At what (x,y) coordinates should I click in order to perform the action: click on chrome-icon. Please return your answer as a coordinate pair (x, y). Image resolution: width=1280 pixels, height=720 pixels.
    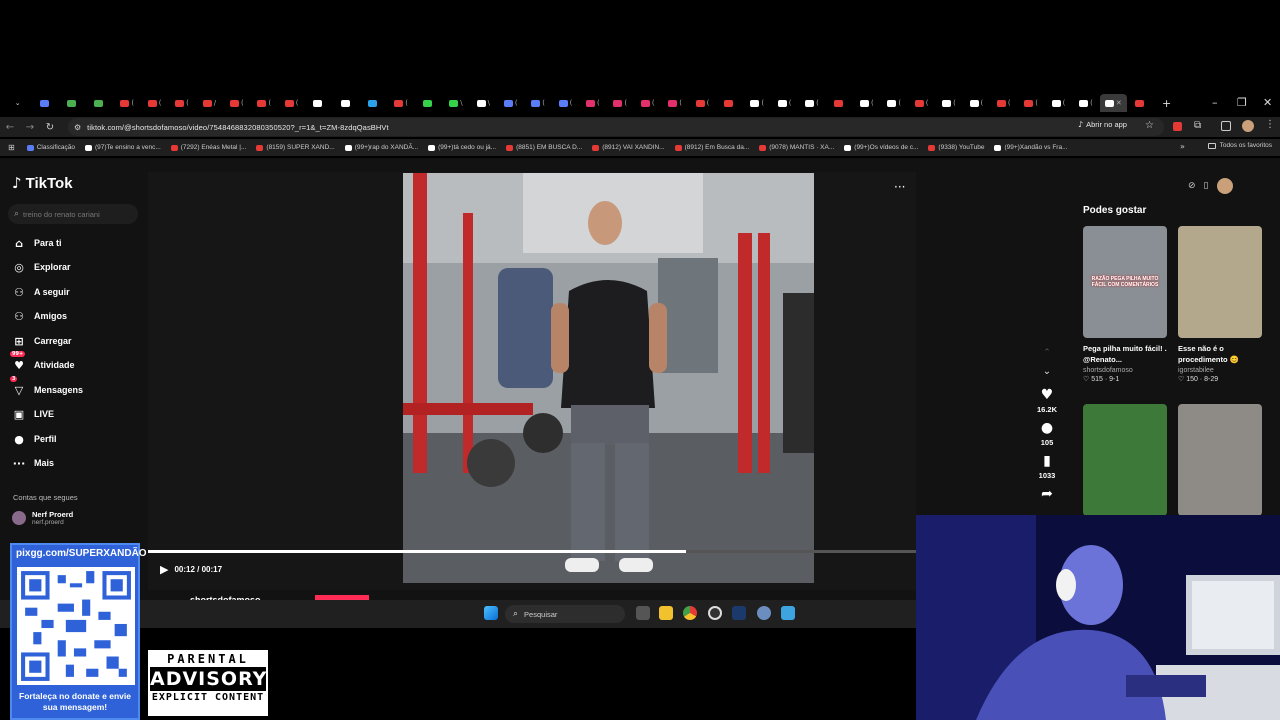
    Looking at the image, I should click on (690, 613).